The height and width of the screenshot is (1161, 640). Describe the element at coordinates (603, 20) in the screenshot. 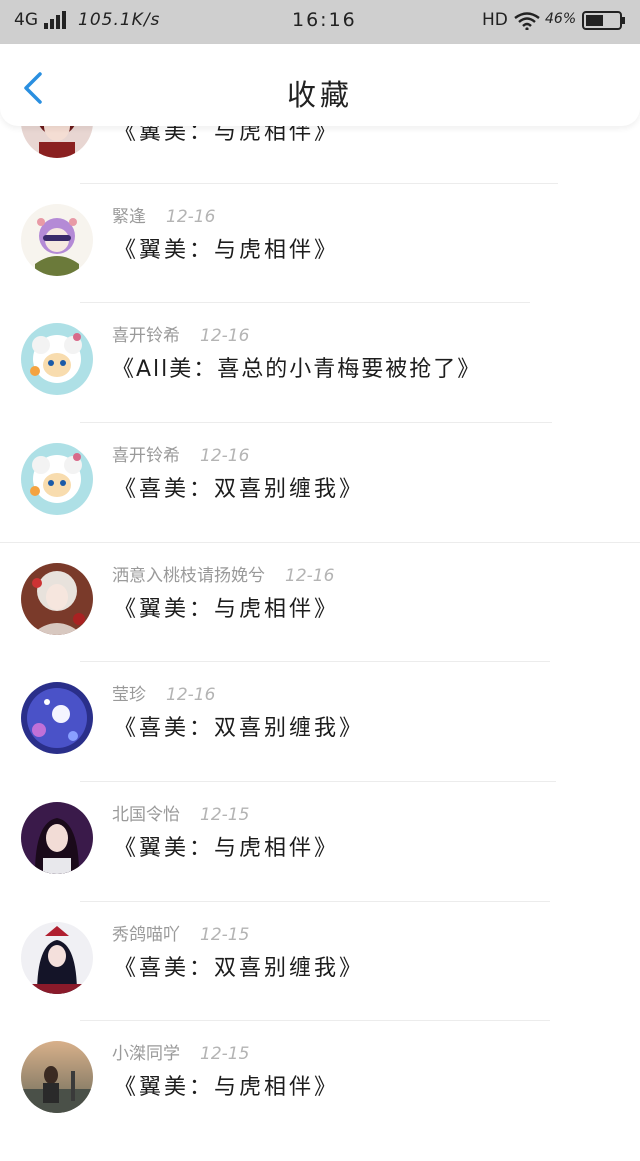

I see `battery-icon` at that location.